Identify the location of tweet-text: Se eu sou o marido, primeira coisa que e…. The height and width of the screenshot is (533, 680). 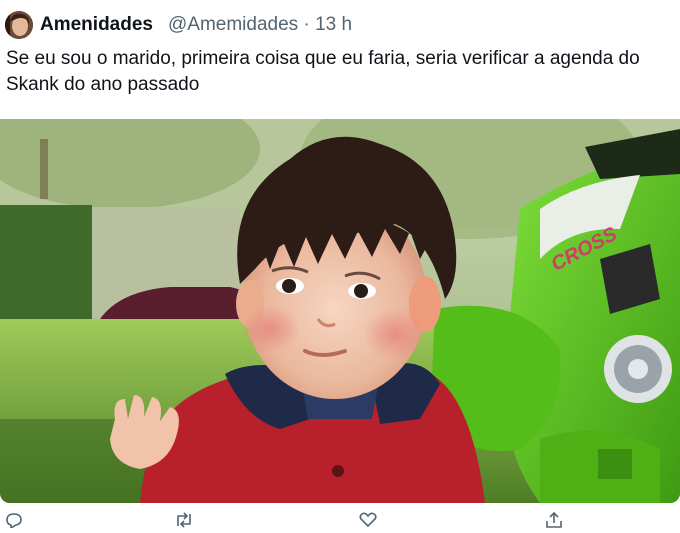
(323, 71).